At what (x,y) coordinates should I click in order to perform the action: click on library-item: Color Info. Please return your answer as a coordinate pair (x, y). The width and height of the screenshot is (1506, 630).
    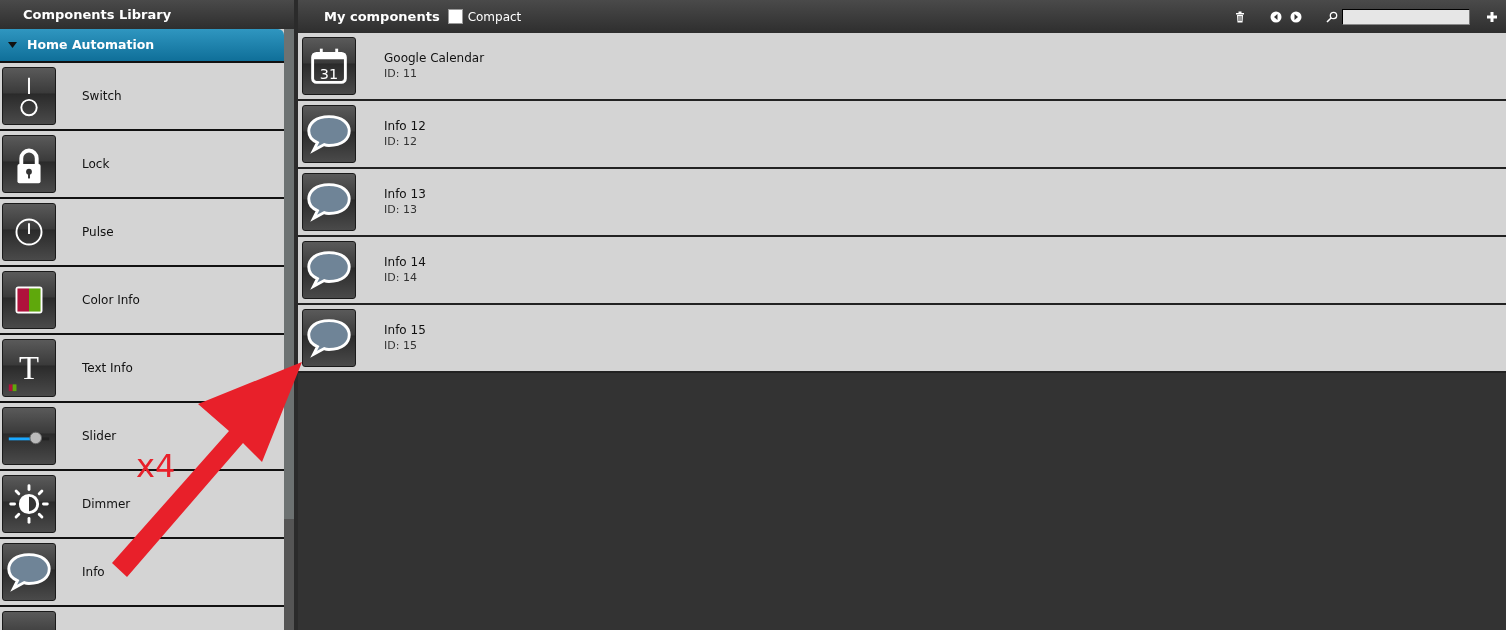
    Looking at the image, I should click on (142, 299).